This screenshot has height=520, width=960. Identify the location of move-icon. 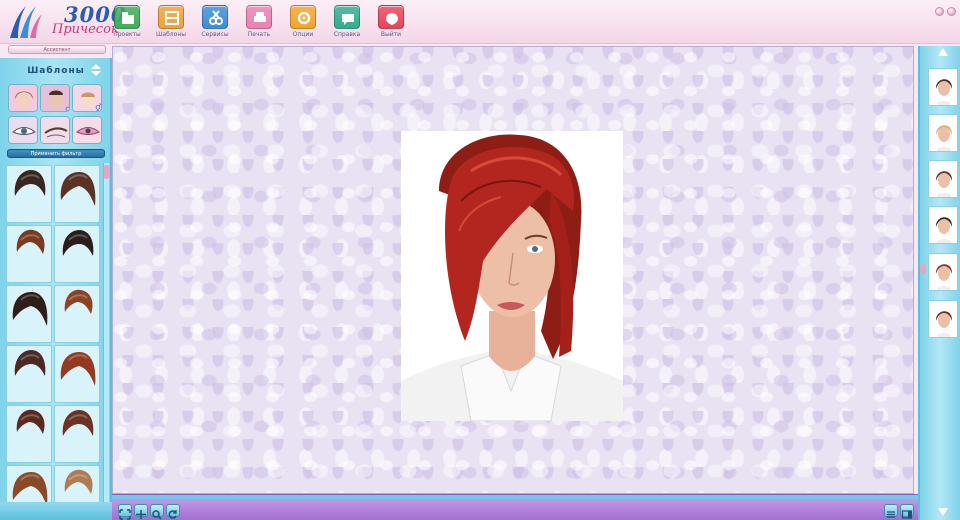
(141, 514).